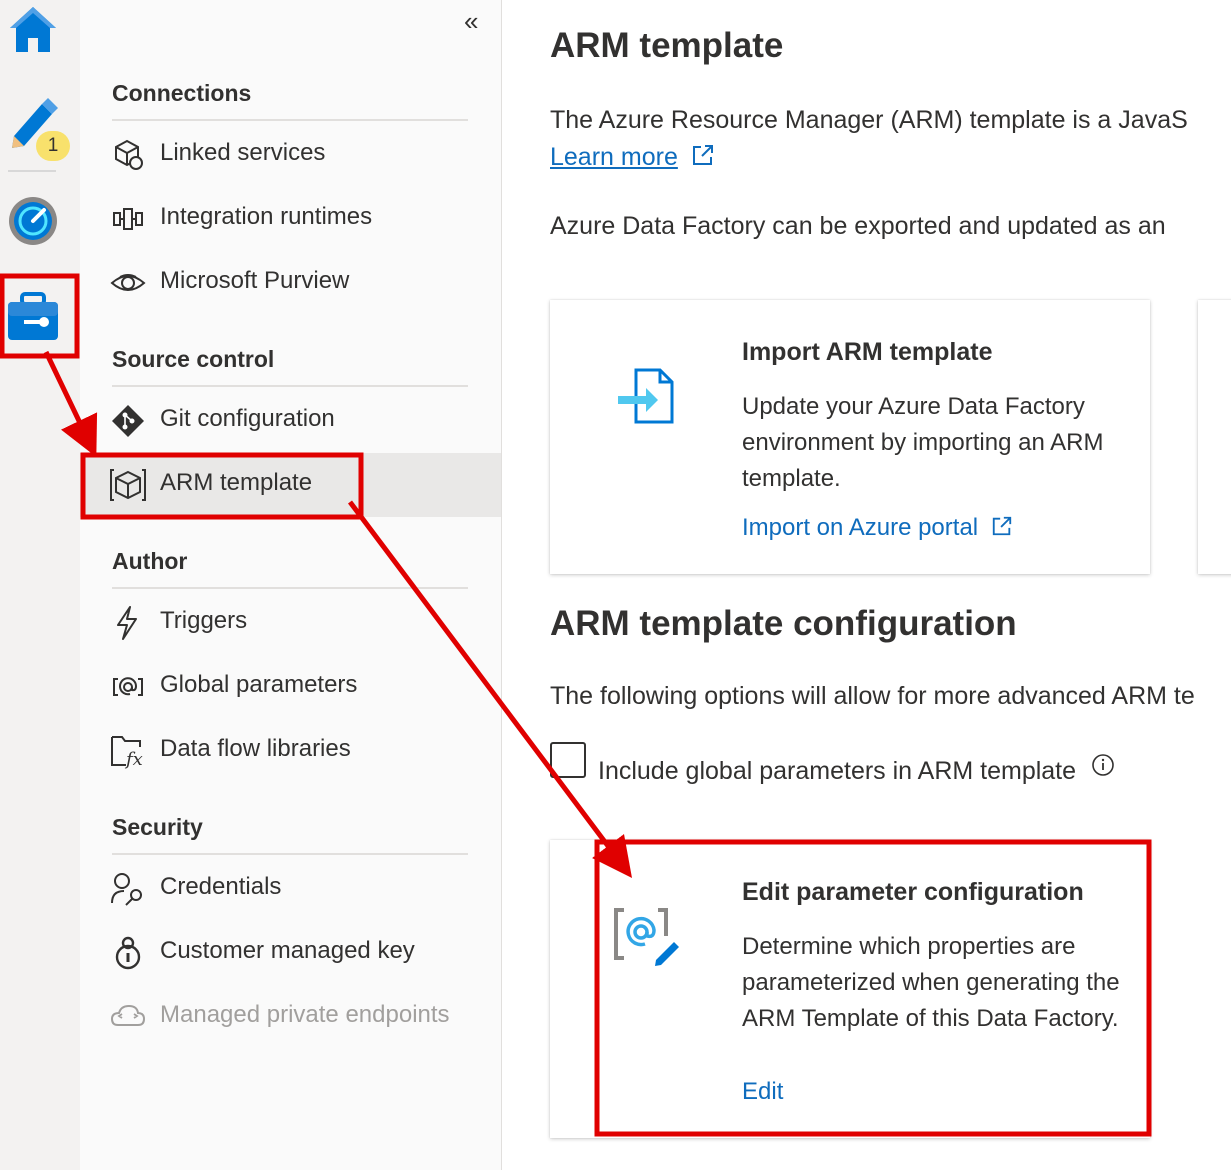 The image size is (1231, 1170). I want to click on nav-item-linked-services: Linked services, so click(290, 155).